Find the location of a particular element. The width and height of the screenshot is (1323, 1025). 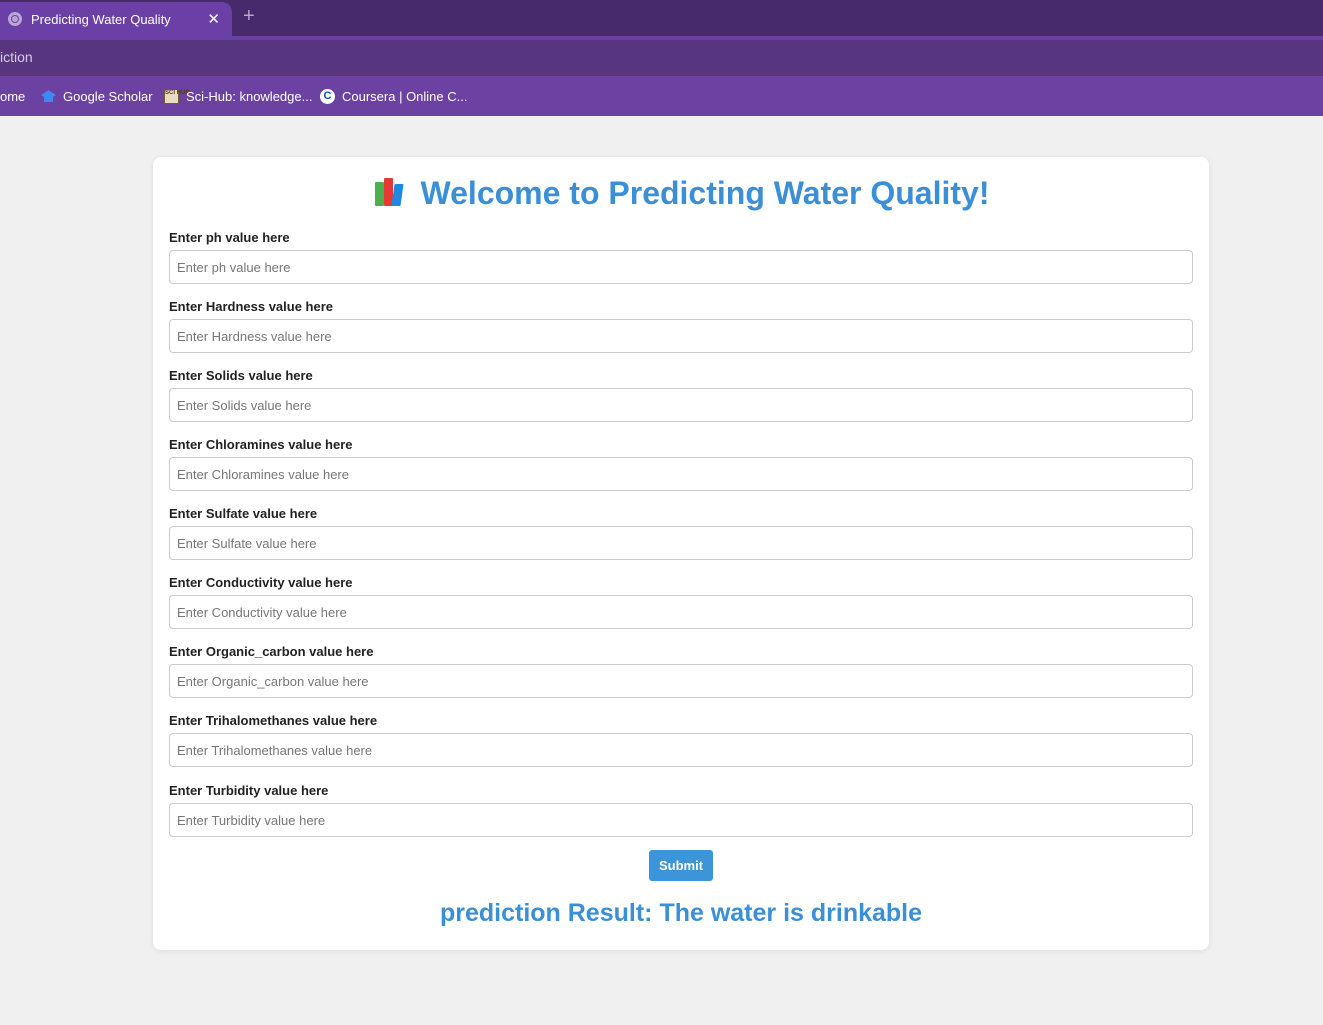

field-solids: Enter Solids value here is located at coordinates (681, 395).